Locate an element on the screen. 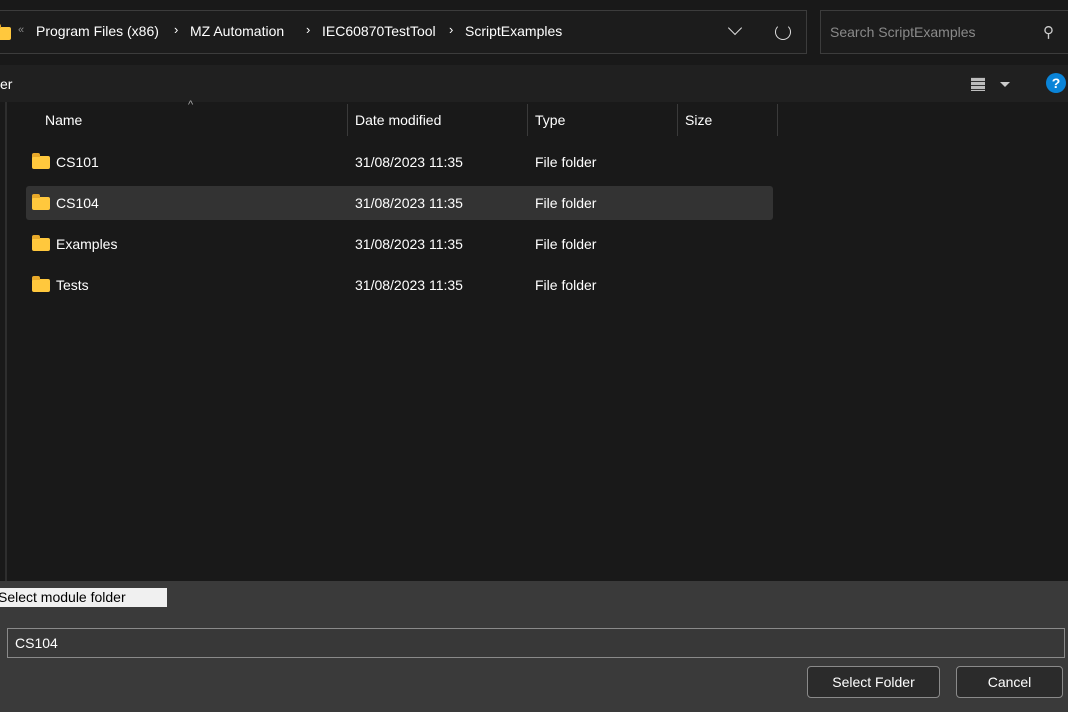  help-icon: ? is located at coordinates (1056, 83).